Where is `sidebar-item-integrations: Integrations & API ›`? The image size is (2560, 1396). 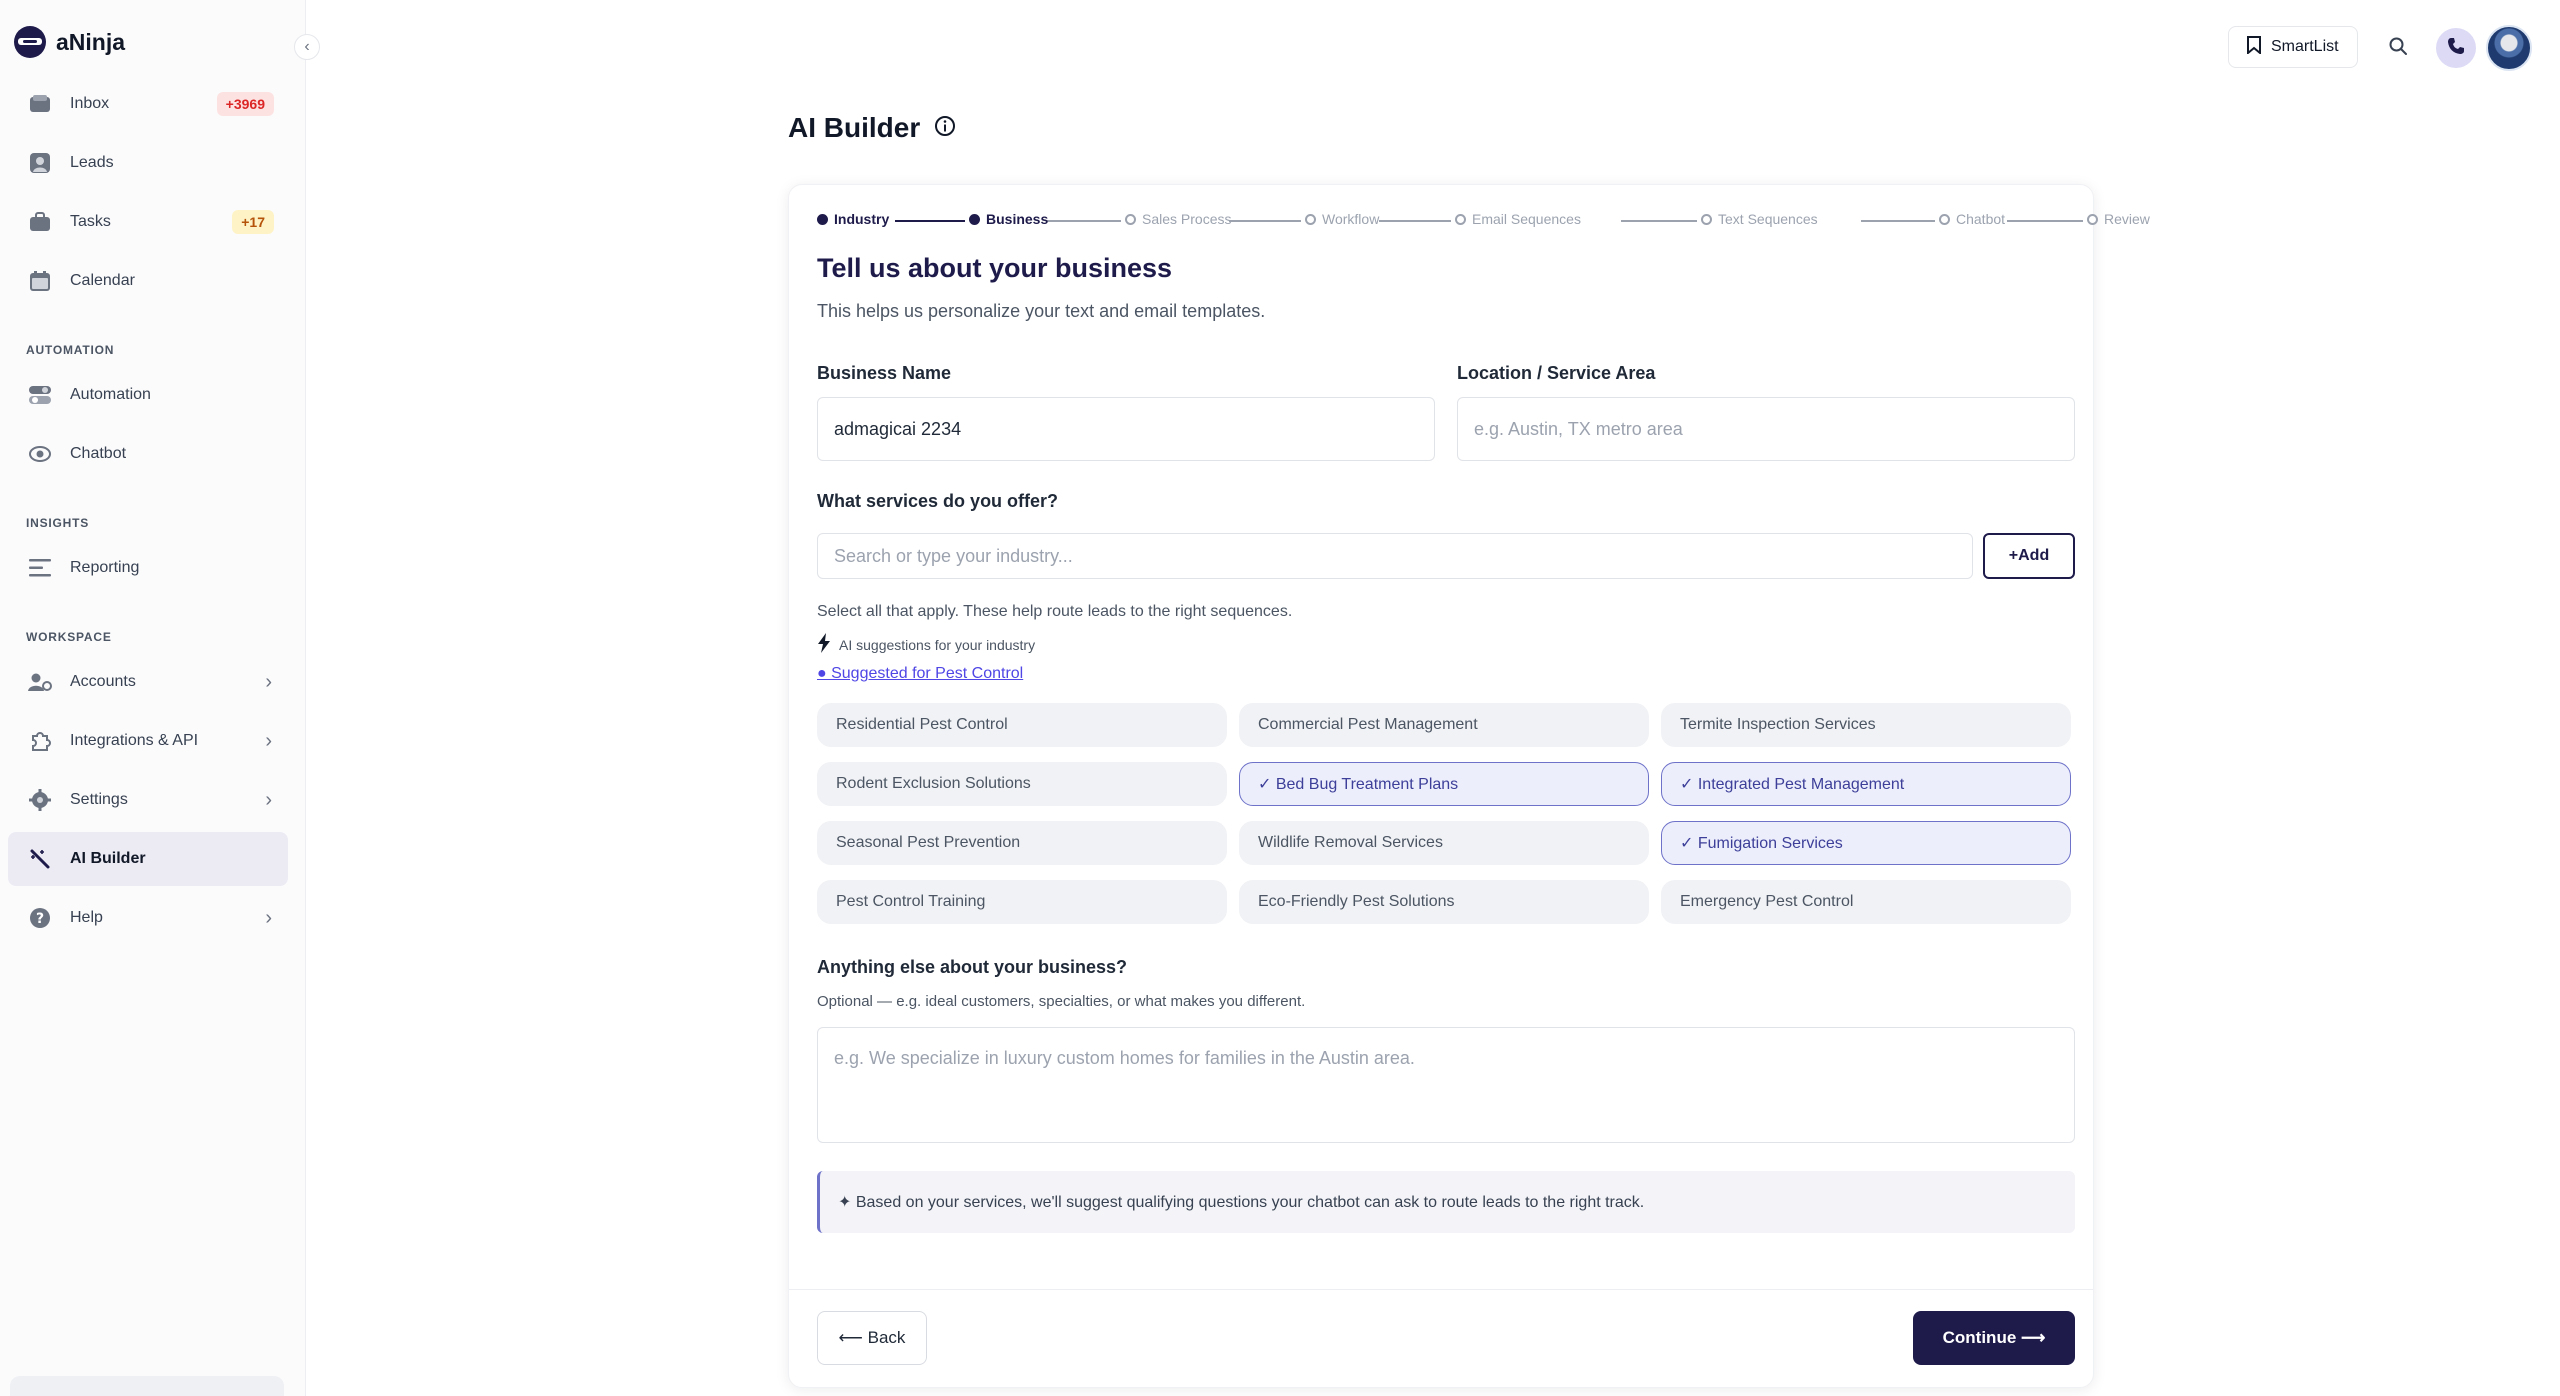 sidebar-item-integrations: Integrations & API › is located at coordinates (148, 741).